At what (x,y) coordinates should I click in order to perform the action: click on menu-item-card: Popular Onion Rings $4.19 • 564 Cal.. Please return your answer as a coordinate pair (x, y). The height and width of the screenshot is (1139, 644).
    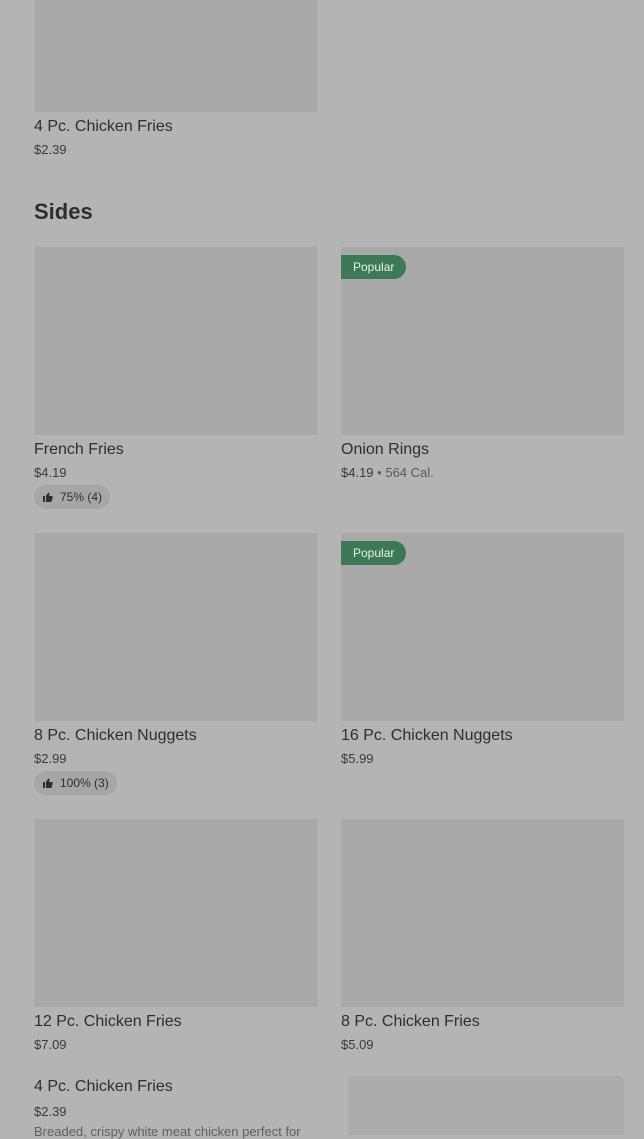
    Looking at the image, I should click on (482, 363).